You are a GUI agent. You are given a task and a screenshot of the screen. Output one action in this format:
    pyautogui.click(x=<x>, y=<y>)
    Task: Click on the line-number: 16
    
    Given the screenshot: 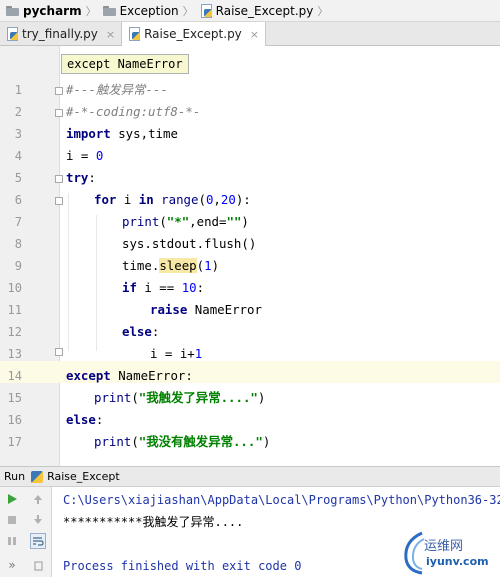 What is the action you would take?
    pyautogui.click(x=14, y=420)
    